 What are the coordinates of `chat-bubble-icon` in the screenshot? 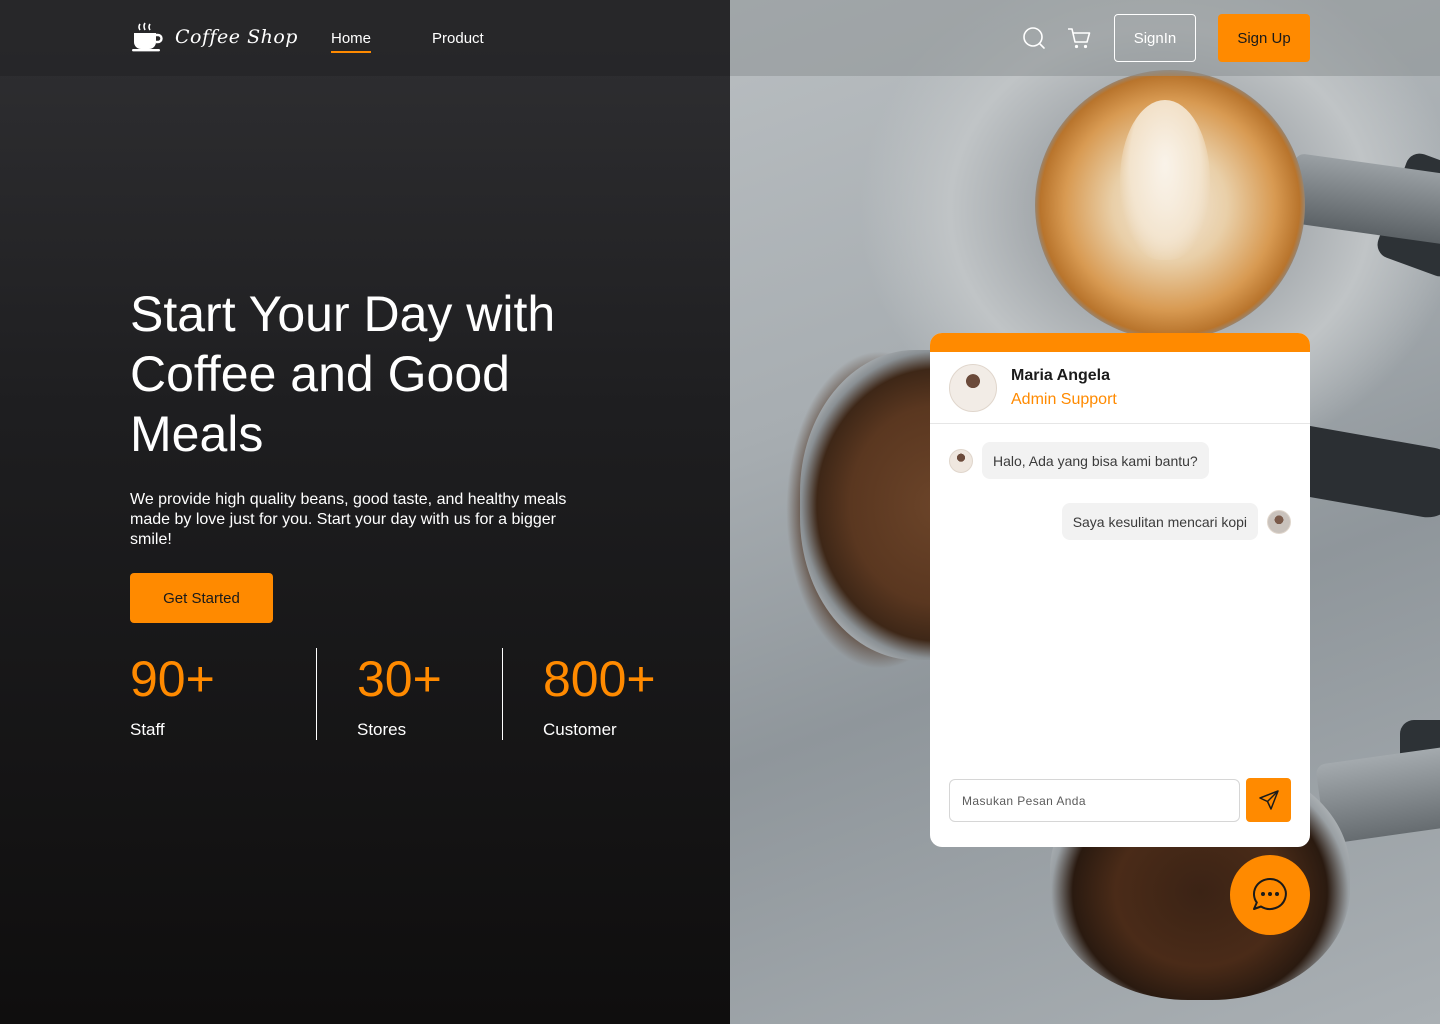 It's located at (1269, 894).